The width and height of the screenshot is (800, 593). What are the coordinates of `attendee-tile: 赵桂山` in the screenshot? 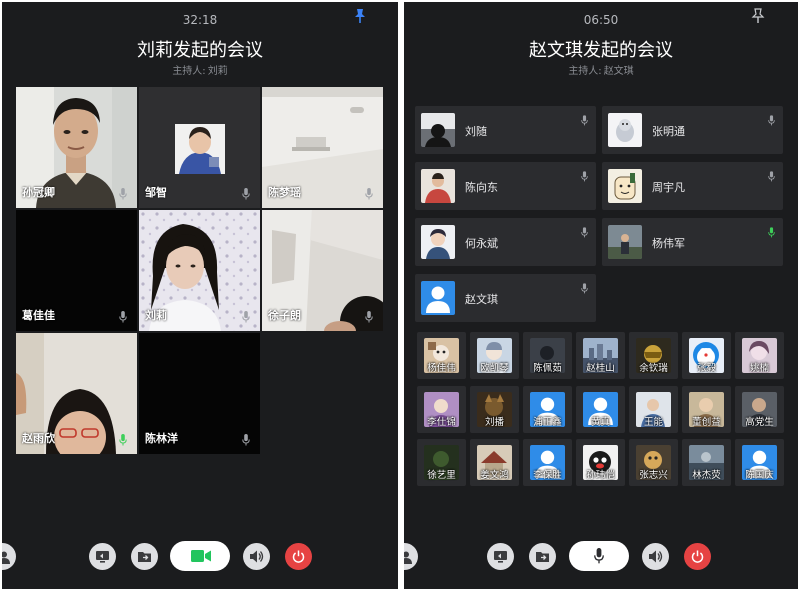 It's located at (600, 355).